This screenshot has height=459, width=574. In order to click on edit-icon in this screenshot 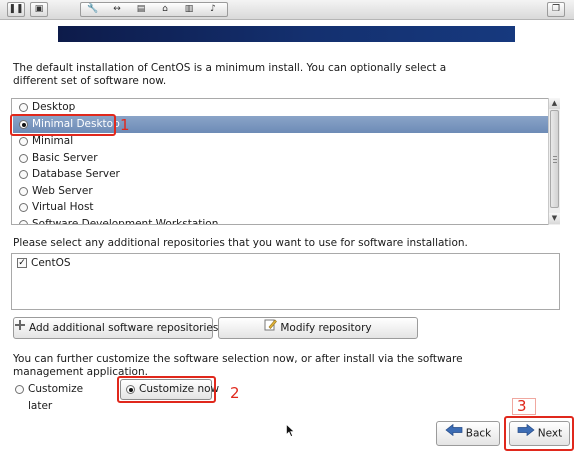, I will do `click(271, 328)`.